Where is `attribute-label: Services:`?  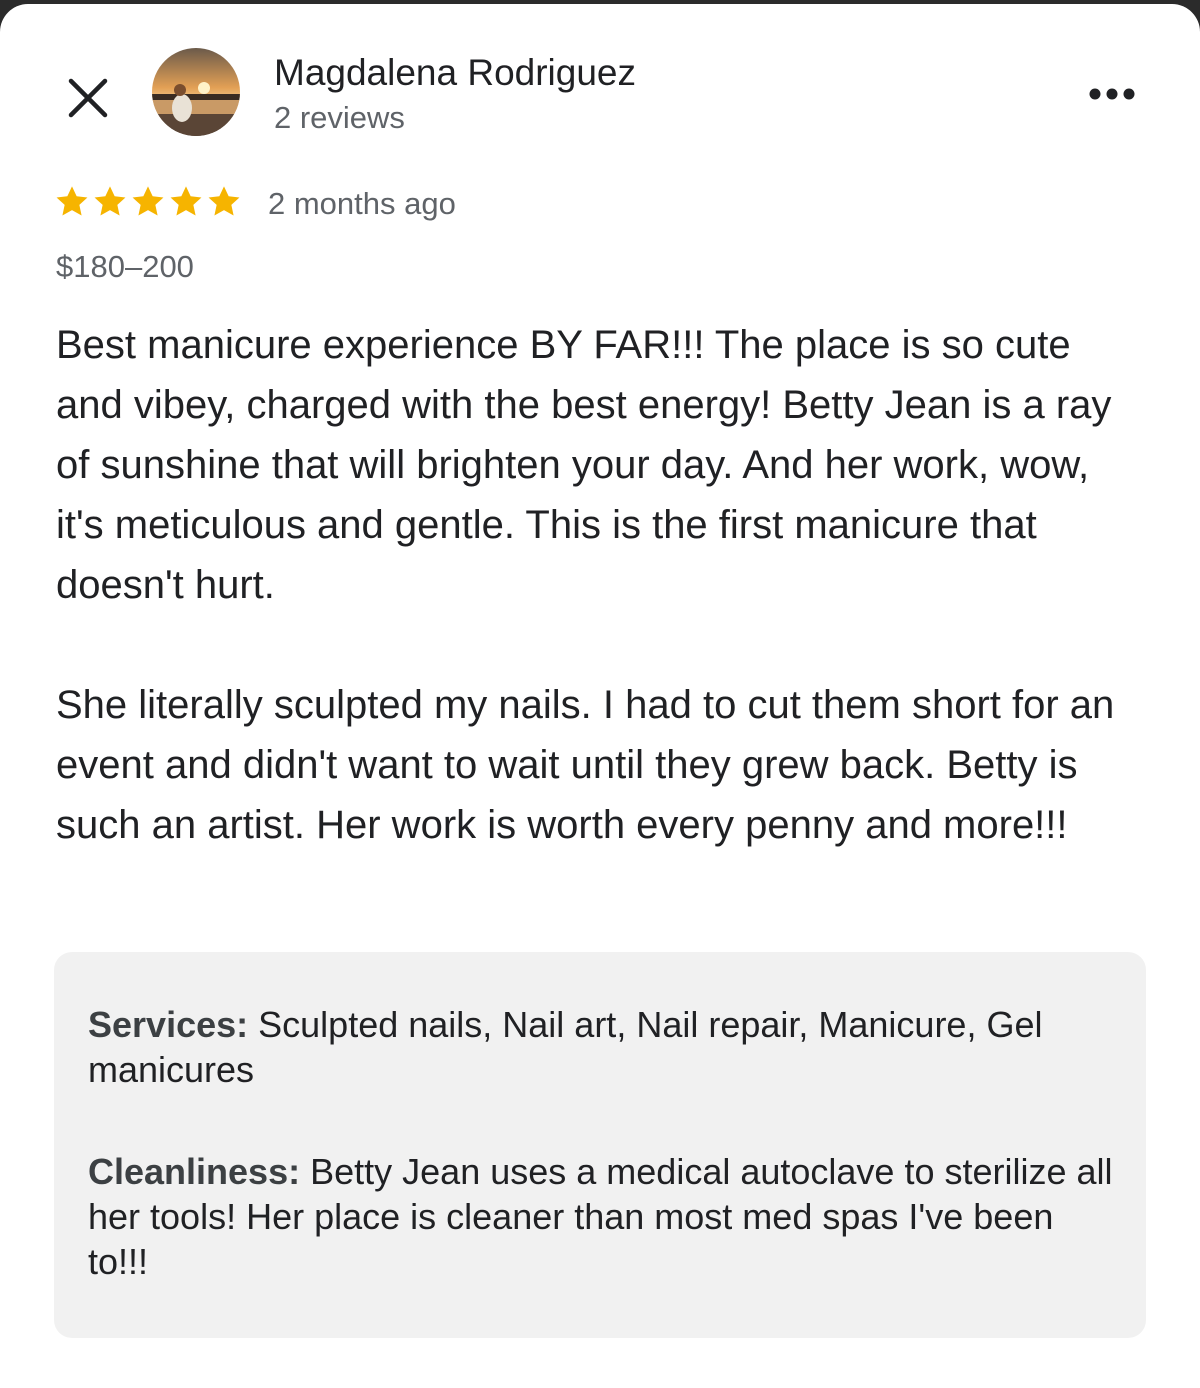 attribute-label: Services: is located at coordinates (168, 1024).